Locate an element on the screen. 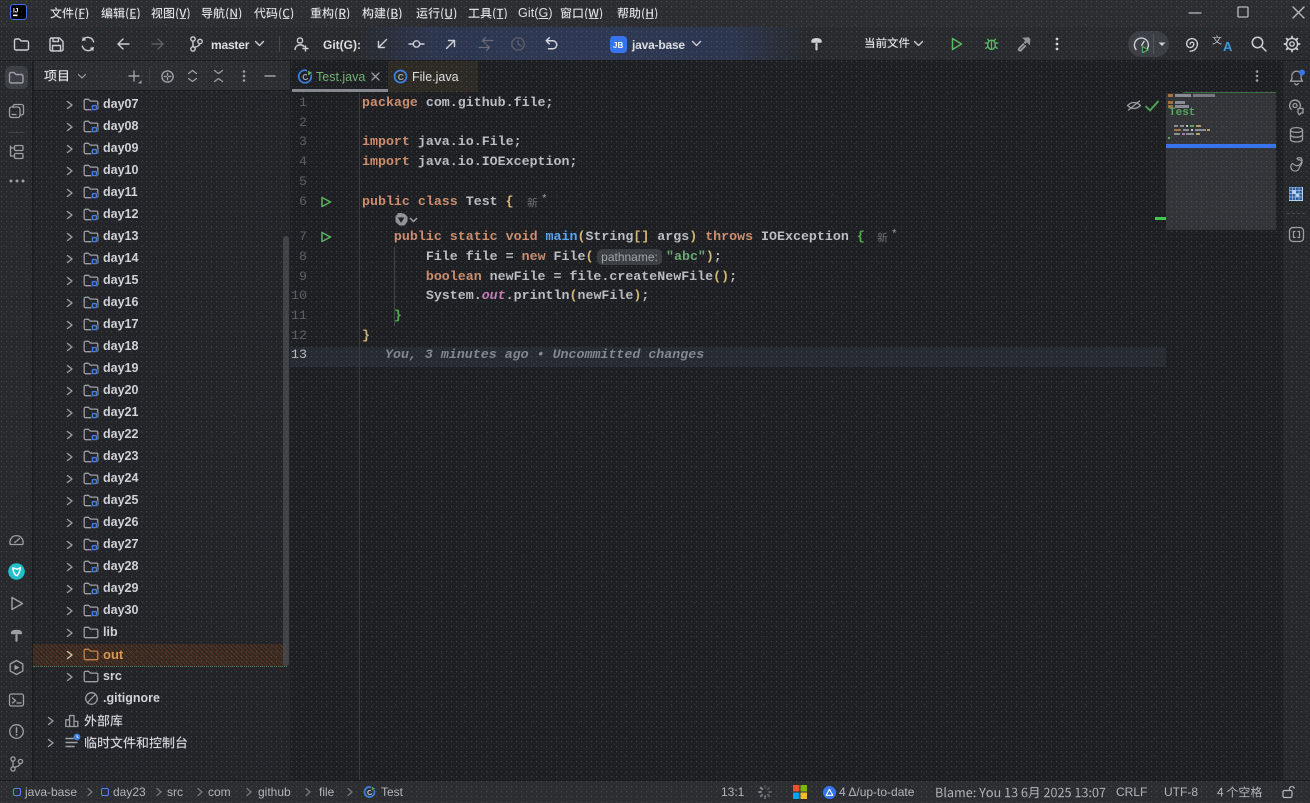 The width and height of the screenshot is (1310, 803). svg-text: IJ is located at coordinates (16, 11).